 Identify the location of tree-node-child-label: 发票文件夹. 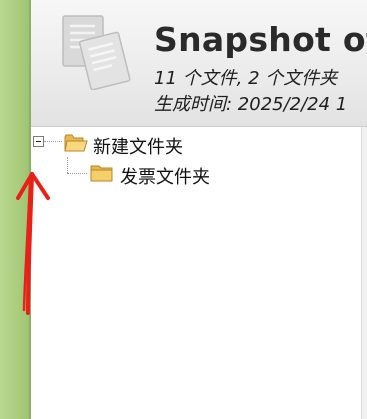
(165, 177).